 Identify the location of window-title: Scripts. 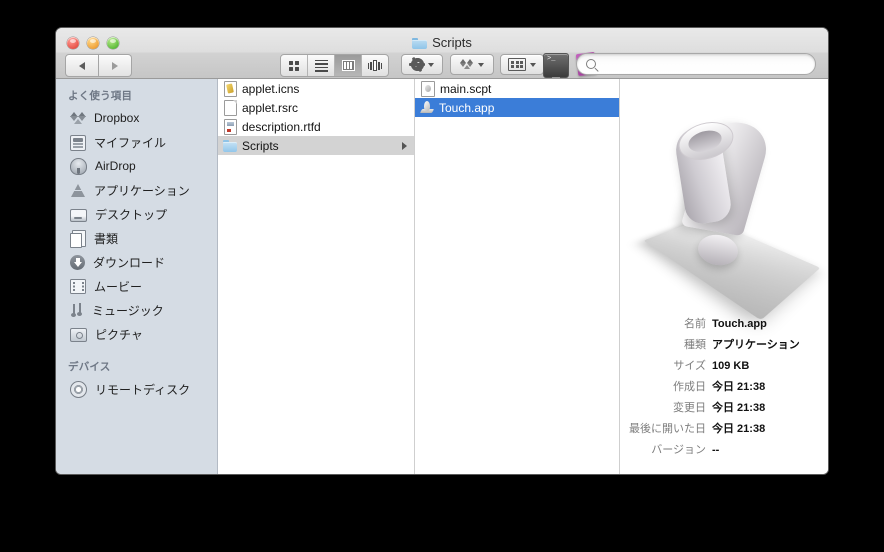
(442, 42).